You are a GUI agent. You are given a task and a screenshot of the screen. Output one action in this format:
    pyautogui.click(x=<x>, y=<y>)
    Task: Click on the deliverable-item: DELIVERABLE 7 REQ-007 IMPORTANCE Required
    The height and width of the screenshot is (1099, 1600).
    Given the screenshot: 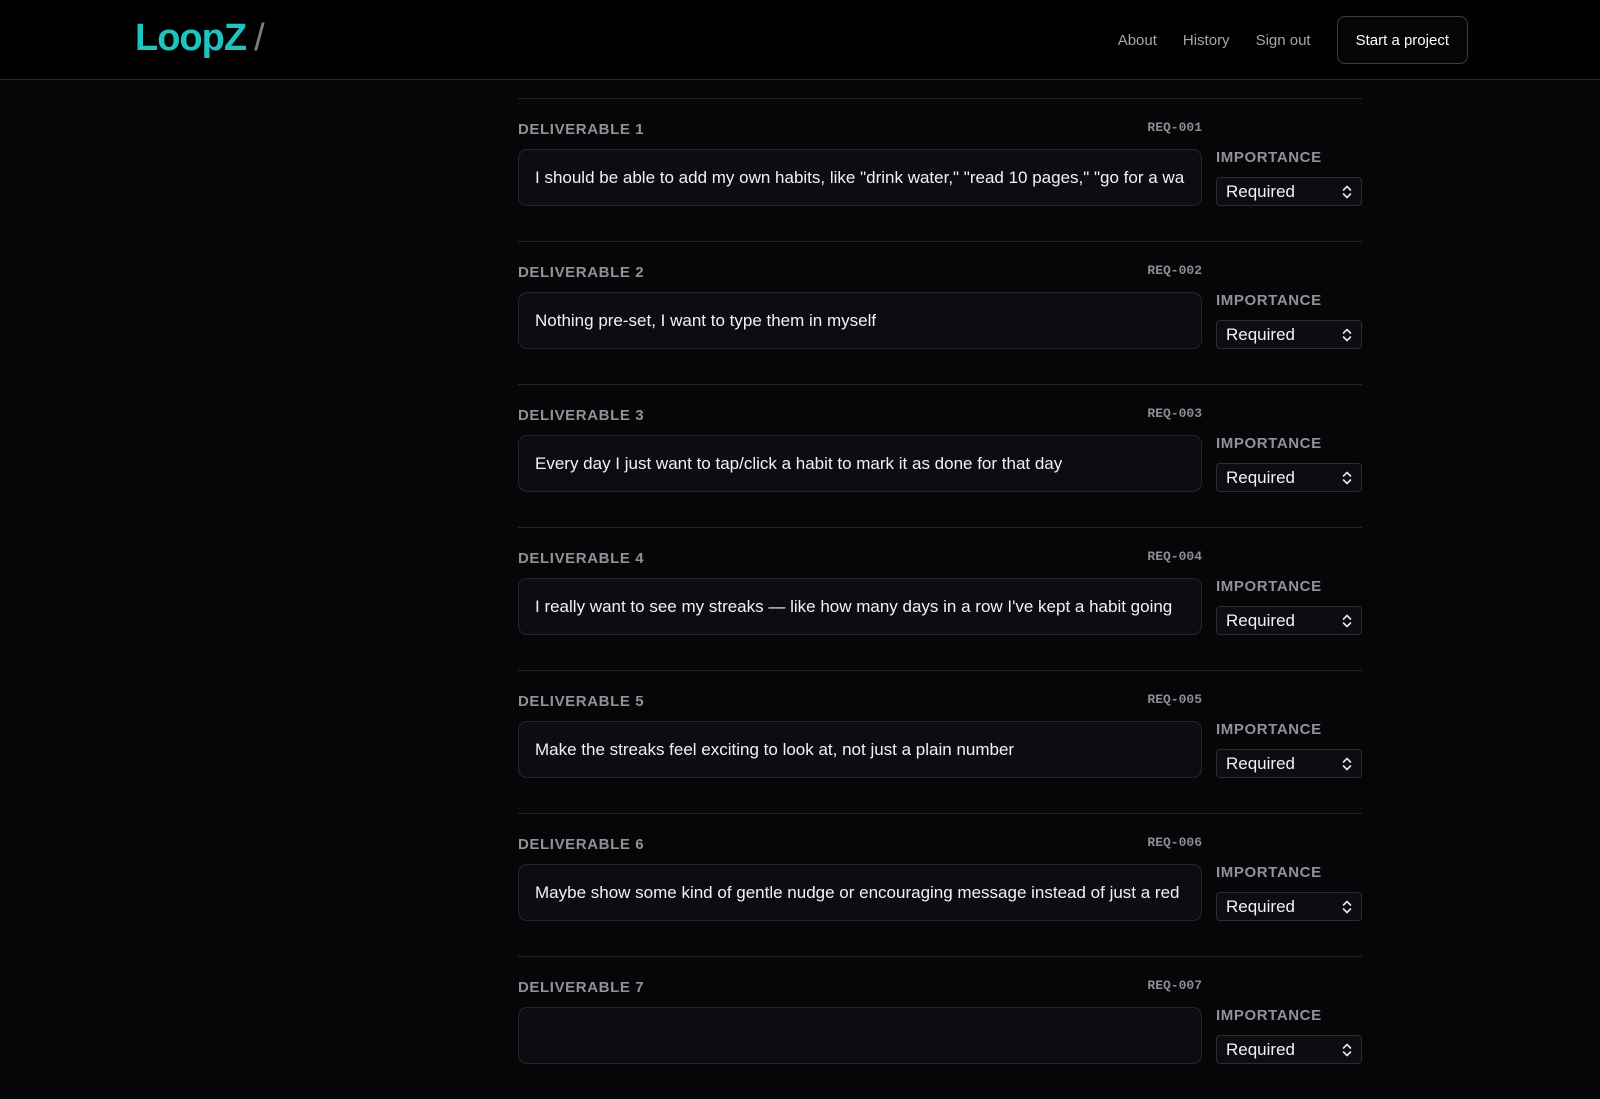 What is the action you would take?
    pyautogui.click(x=940, y=1027)
    